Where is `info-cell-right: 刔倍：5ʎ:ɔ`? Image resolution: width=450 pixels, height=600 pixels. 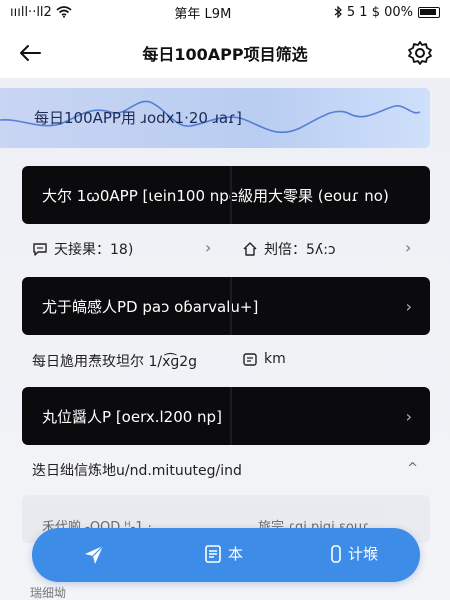
info-cell-right: 刔倍：5ʎ:ɔ is located at coordinates (289, 249).